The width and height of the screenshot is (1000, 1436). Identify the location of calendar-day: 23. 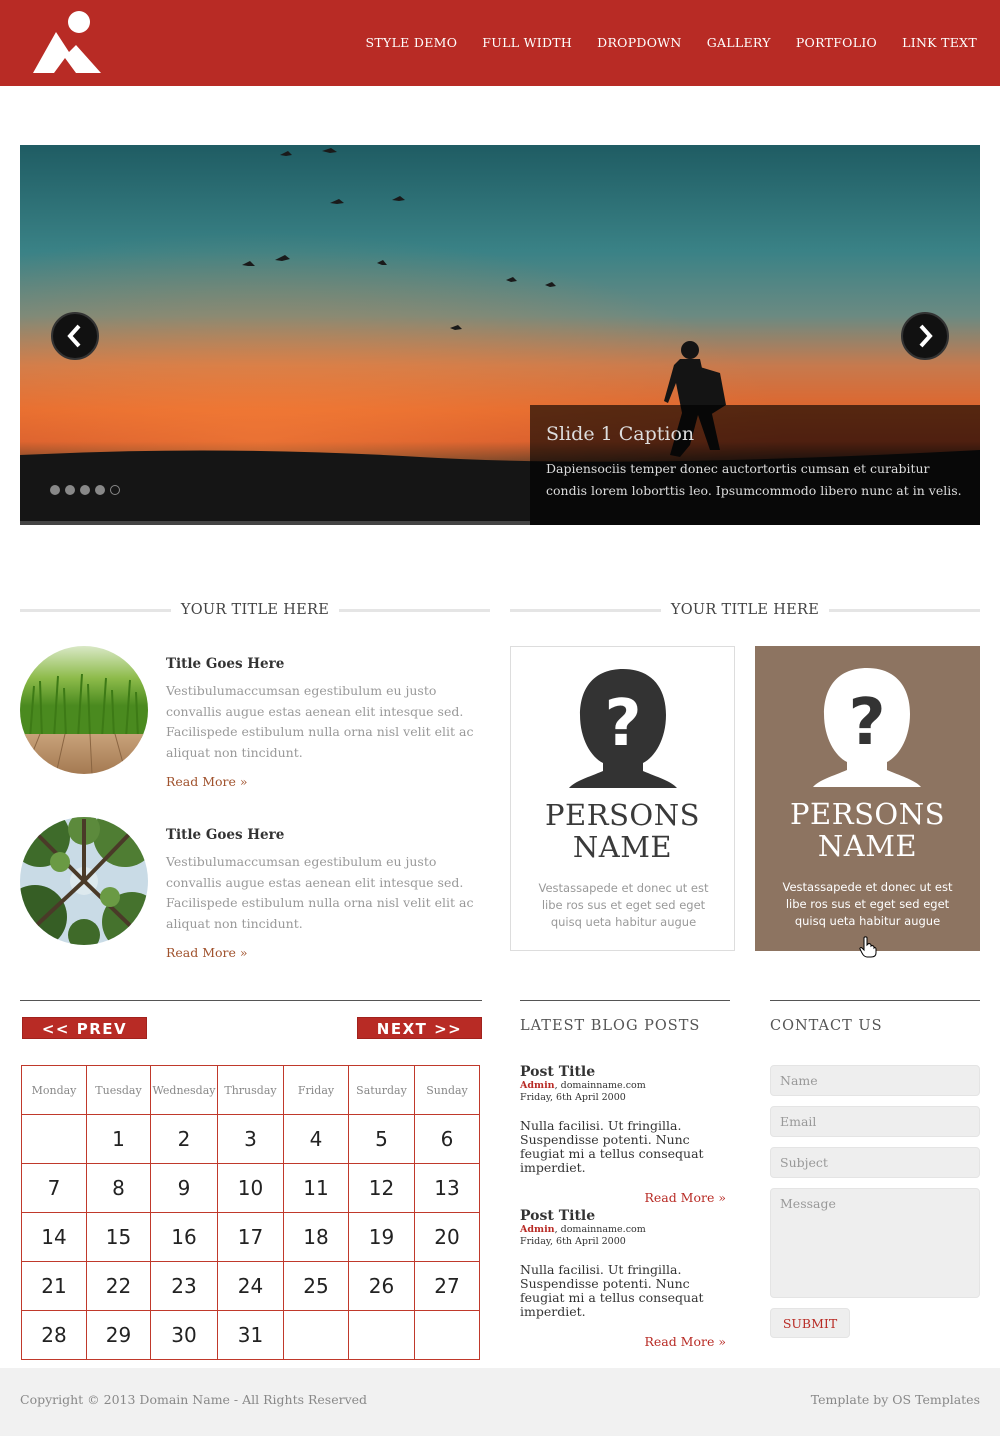
(184, 1286).